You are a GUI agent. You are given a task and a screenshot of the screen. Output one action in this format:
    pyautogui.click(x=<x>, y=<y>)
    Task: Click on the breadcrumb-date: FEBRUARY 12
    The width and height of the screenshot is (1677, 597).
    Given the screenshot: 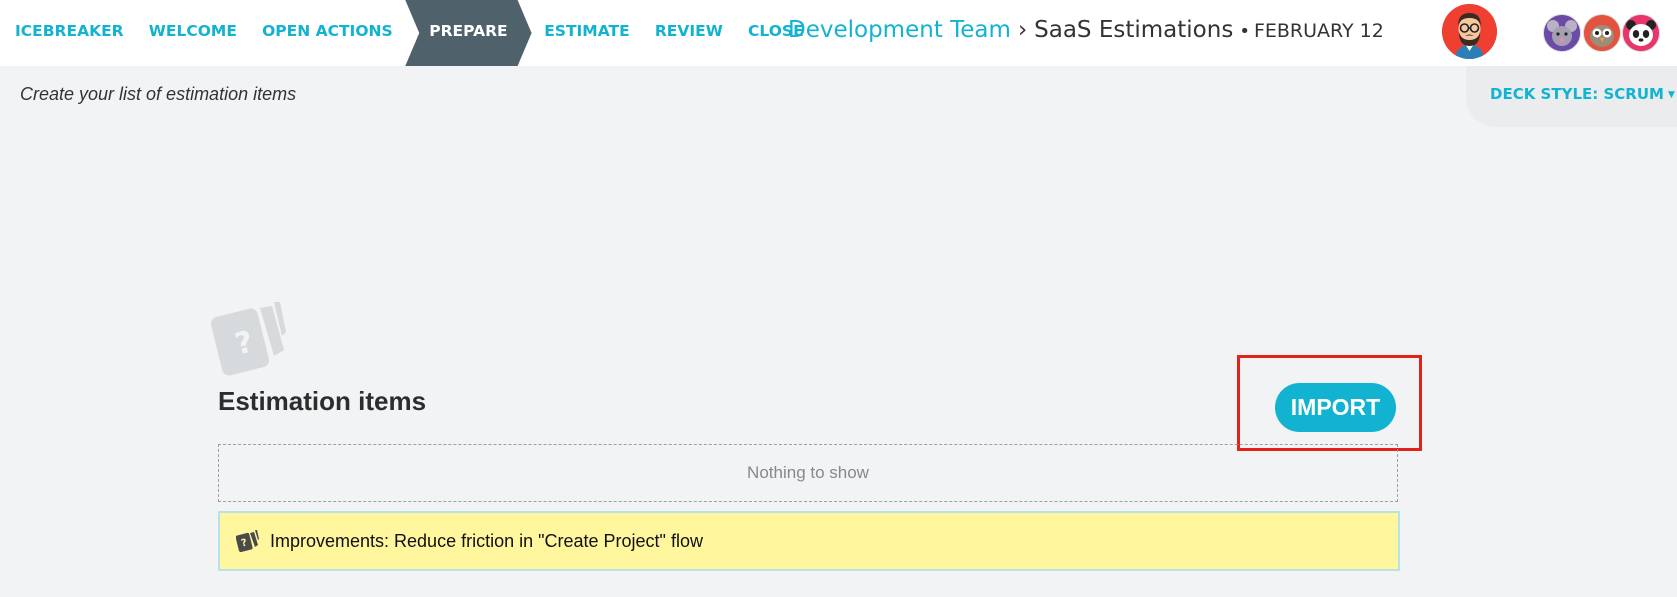 What is the action you would take?
    pyautogui.click(x=1318, y=31)
    